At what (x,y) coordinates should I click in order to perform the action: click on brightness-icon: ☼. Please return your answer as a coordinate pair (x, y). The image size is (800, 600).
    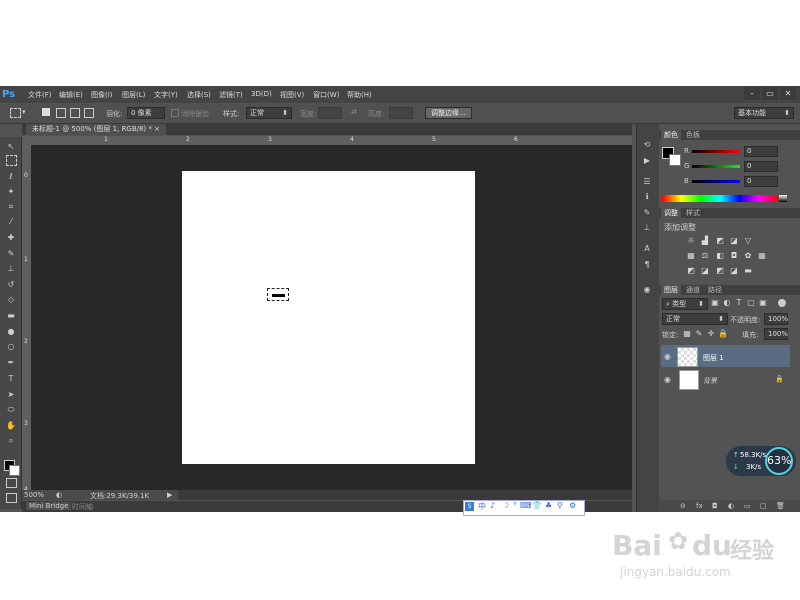
    Looking at the image, I should click on (691, 241).